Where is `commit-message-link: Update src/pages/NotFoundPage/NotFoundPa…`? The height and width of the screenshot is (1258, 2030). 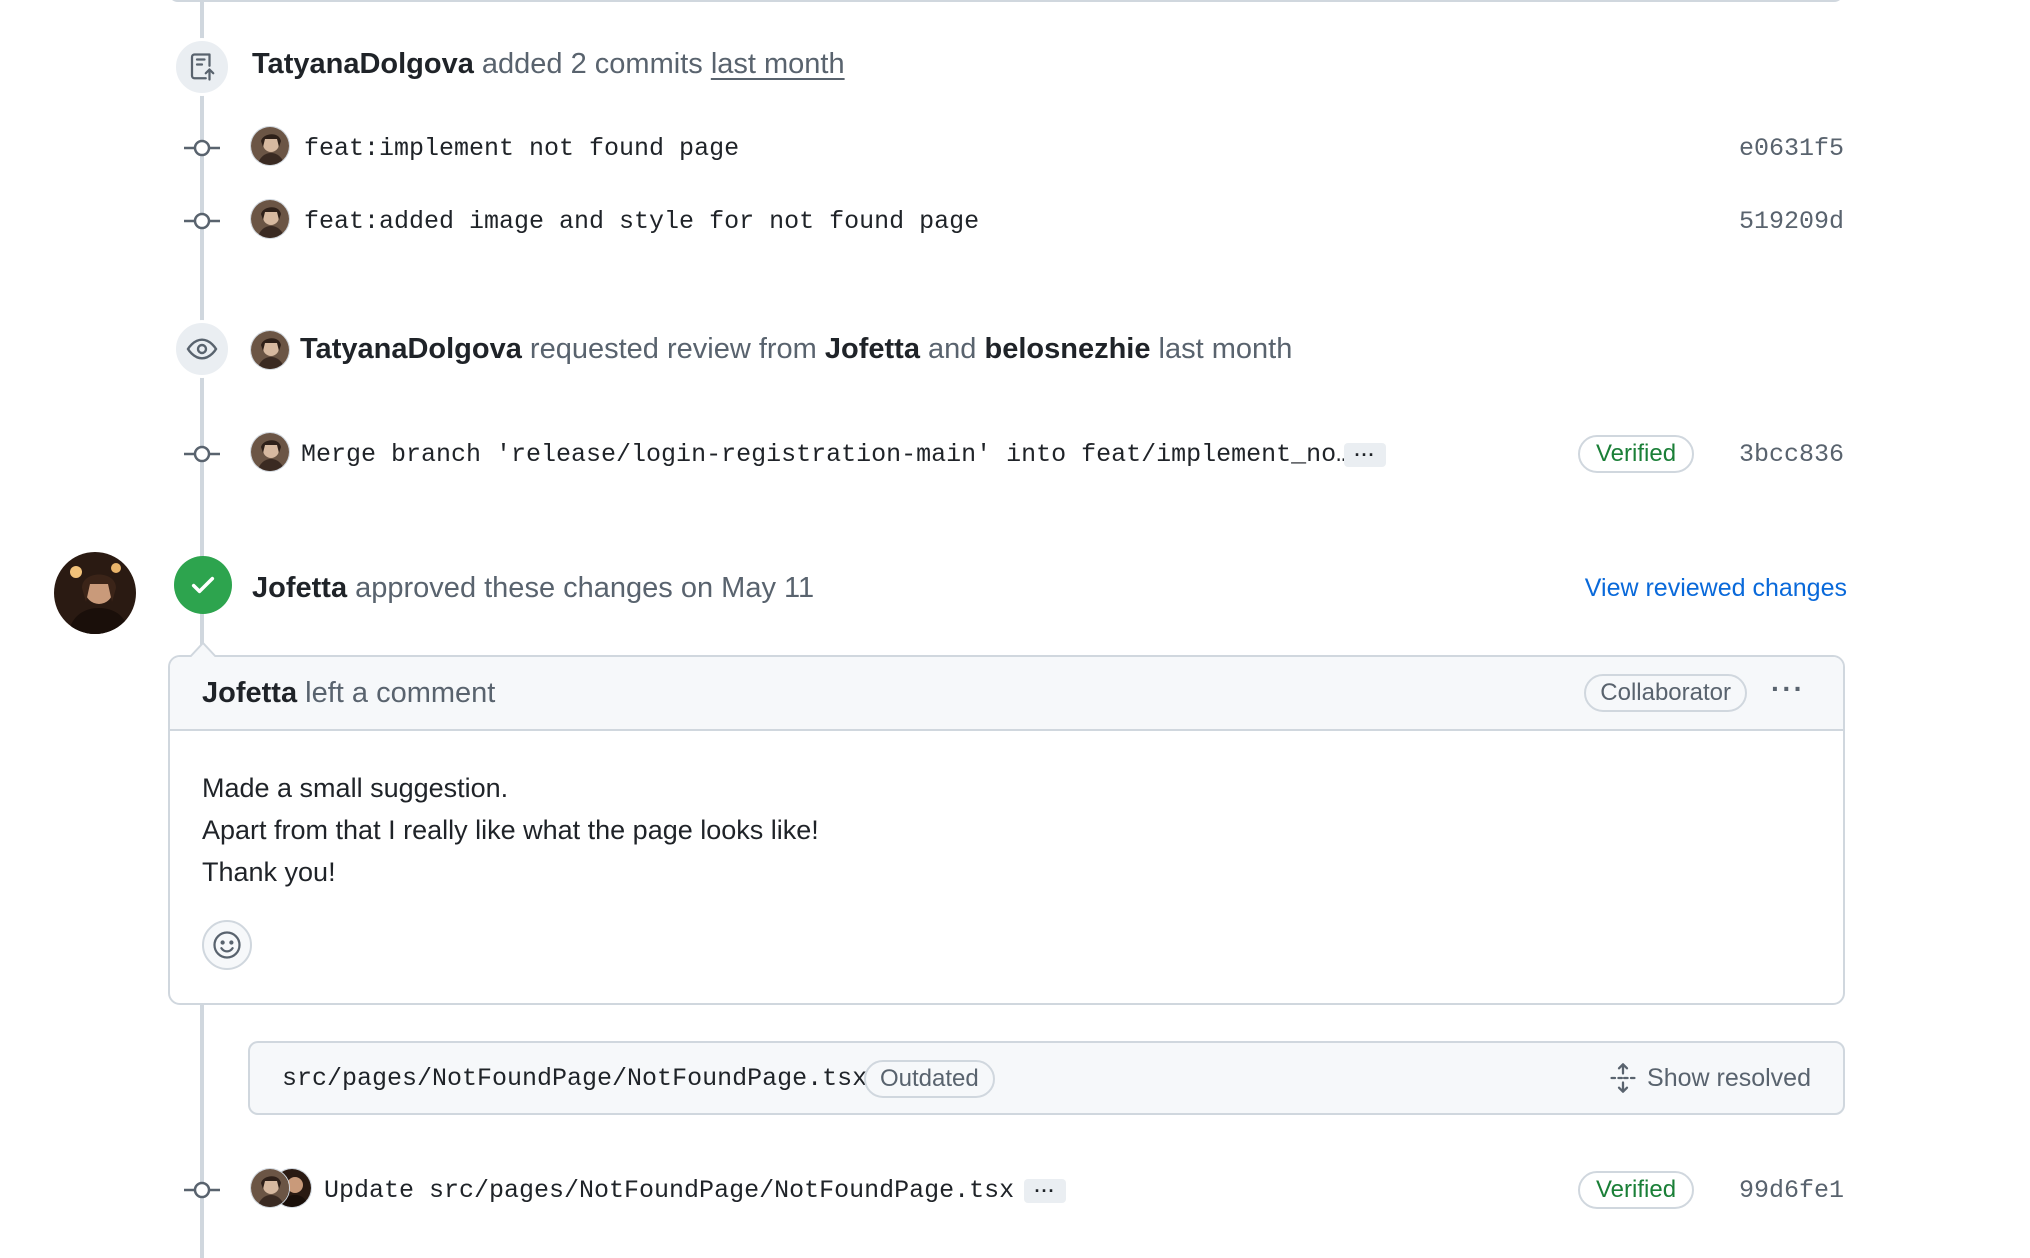
commit-message-link: Update src/pages/NotFoundPage/NotFoundPa… is located at coordinates (669, 1190).